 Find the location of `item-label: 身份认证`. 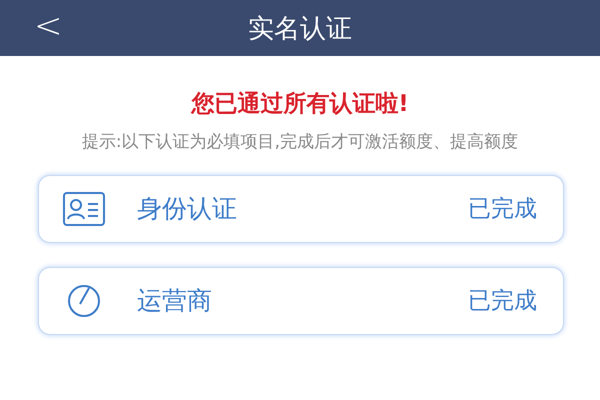

item-label: 身份认证 is located at coordinates (187, 209).